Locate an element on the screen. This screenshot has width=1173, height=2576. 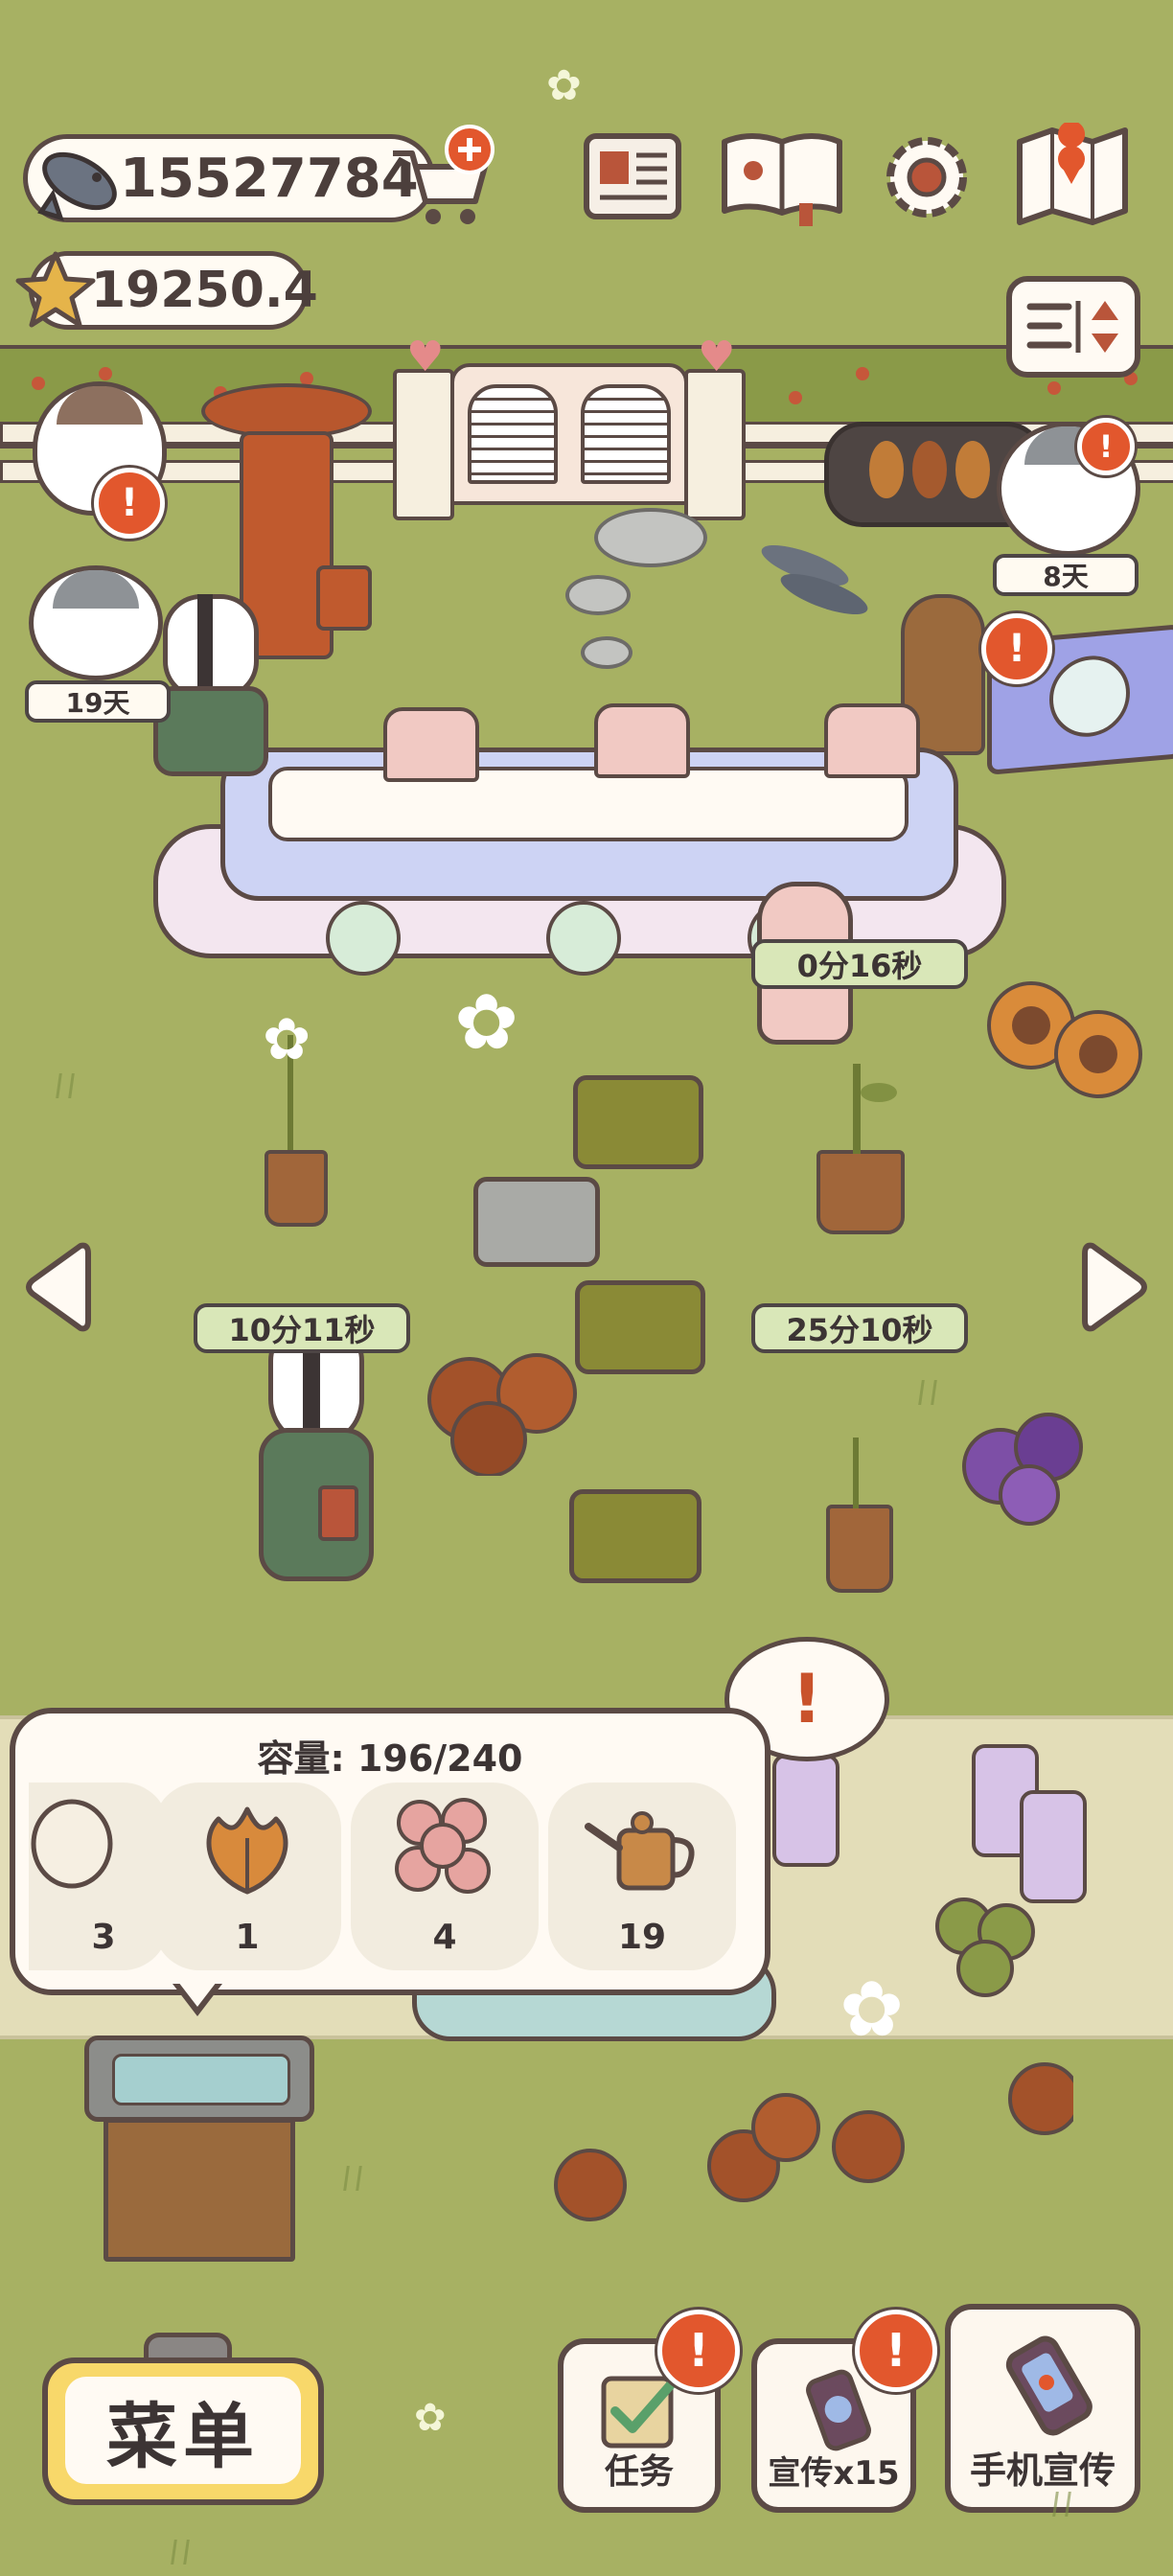
arrow-left-icon is located at coordinates (58, 1287).